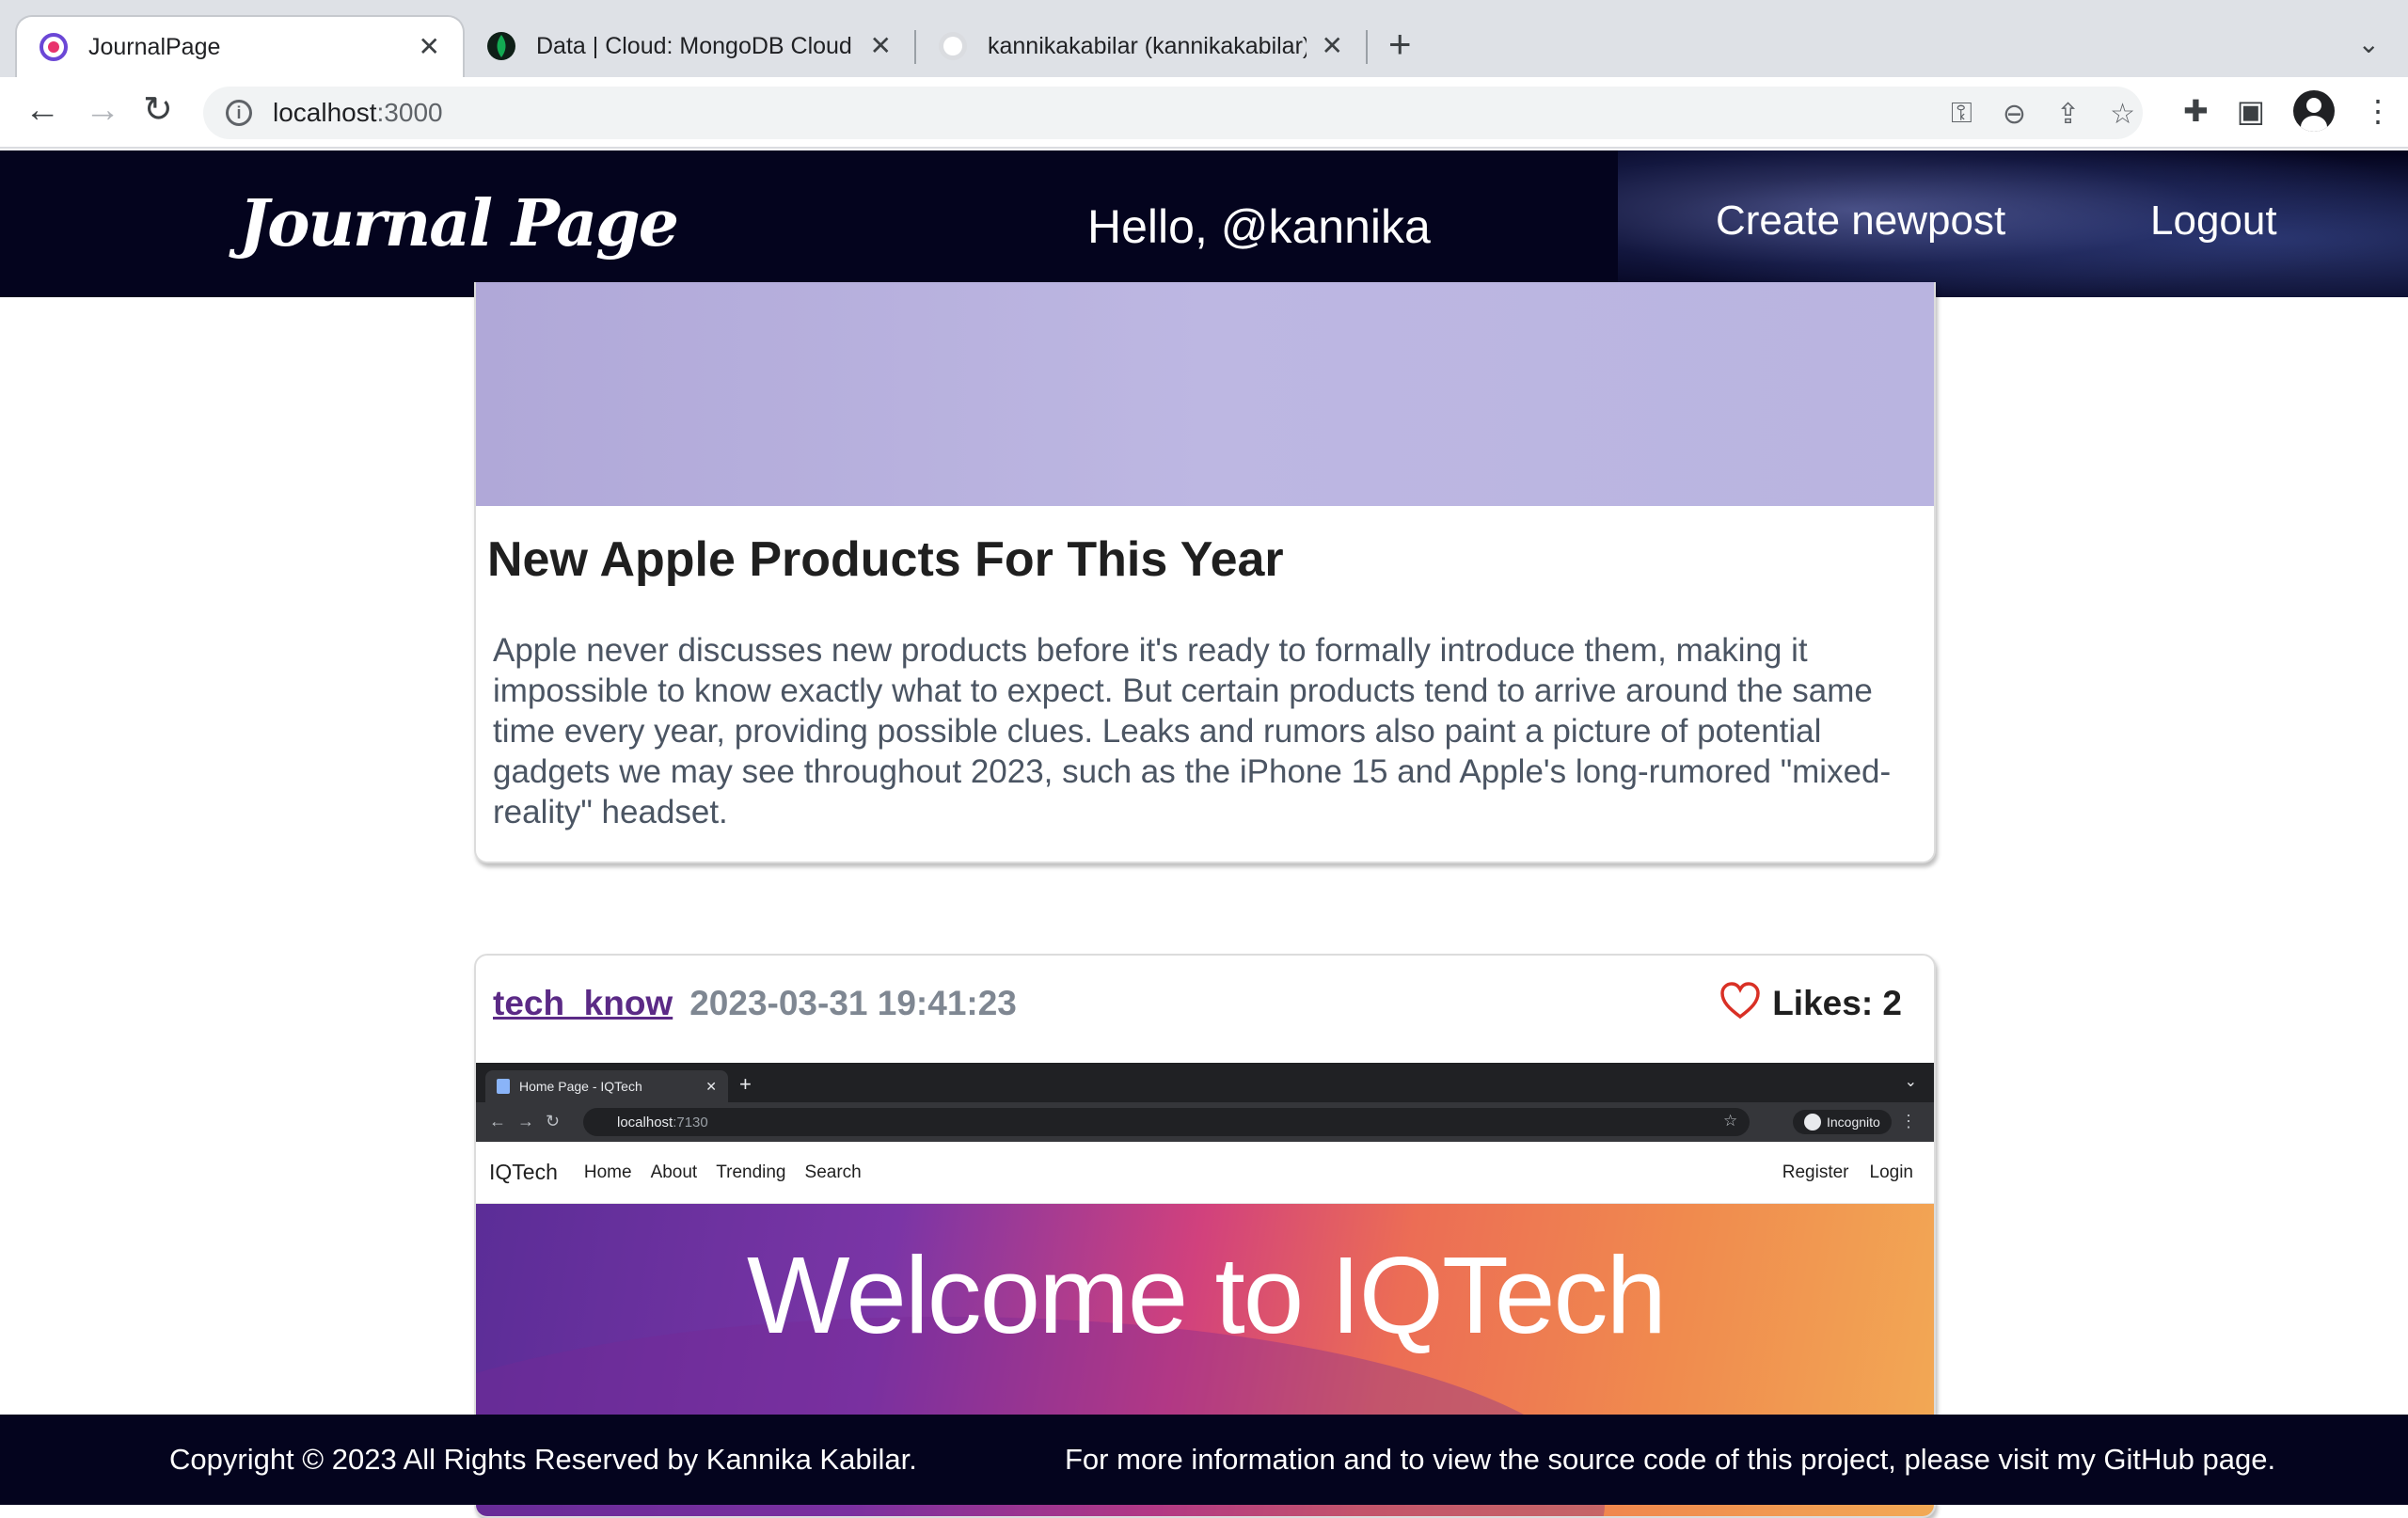  I want to click on browser-toolbar: ← → ↻ i localhost:3000 ⚿ ⊖ ⇪ ☆ ✚ ▣ ⋮, so click(1204, 113).